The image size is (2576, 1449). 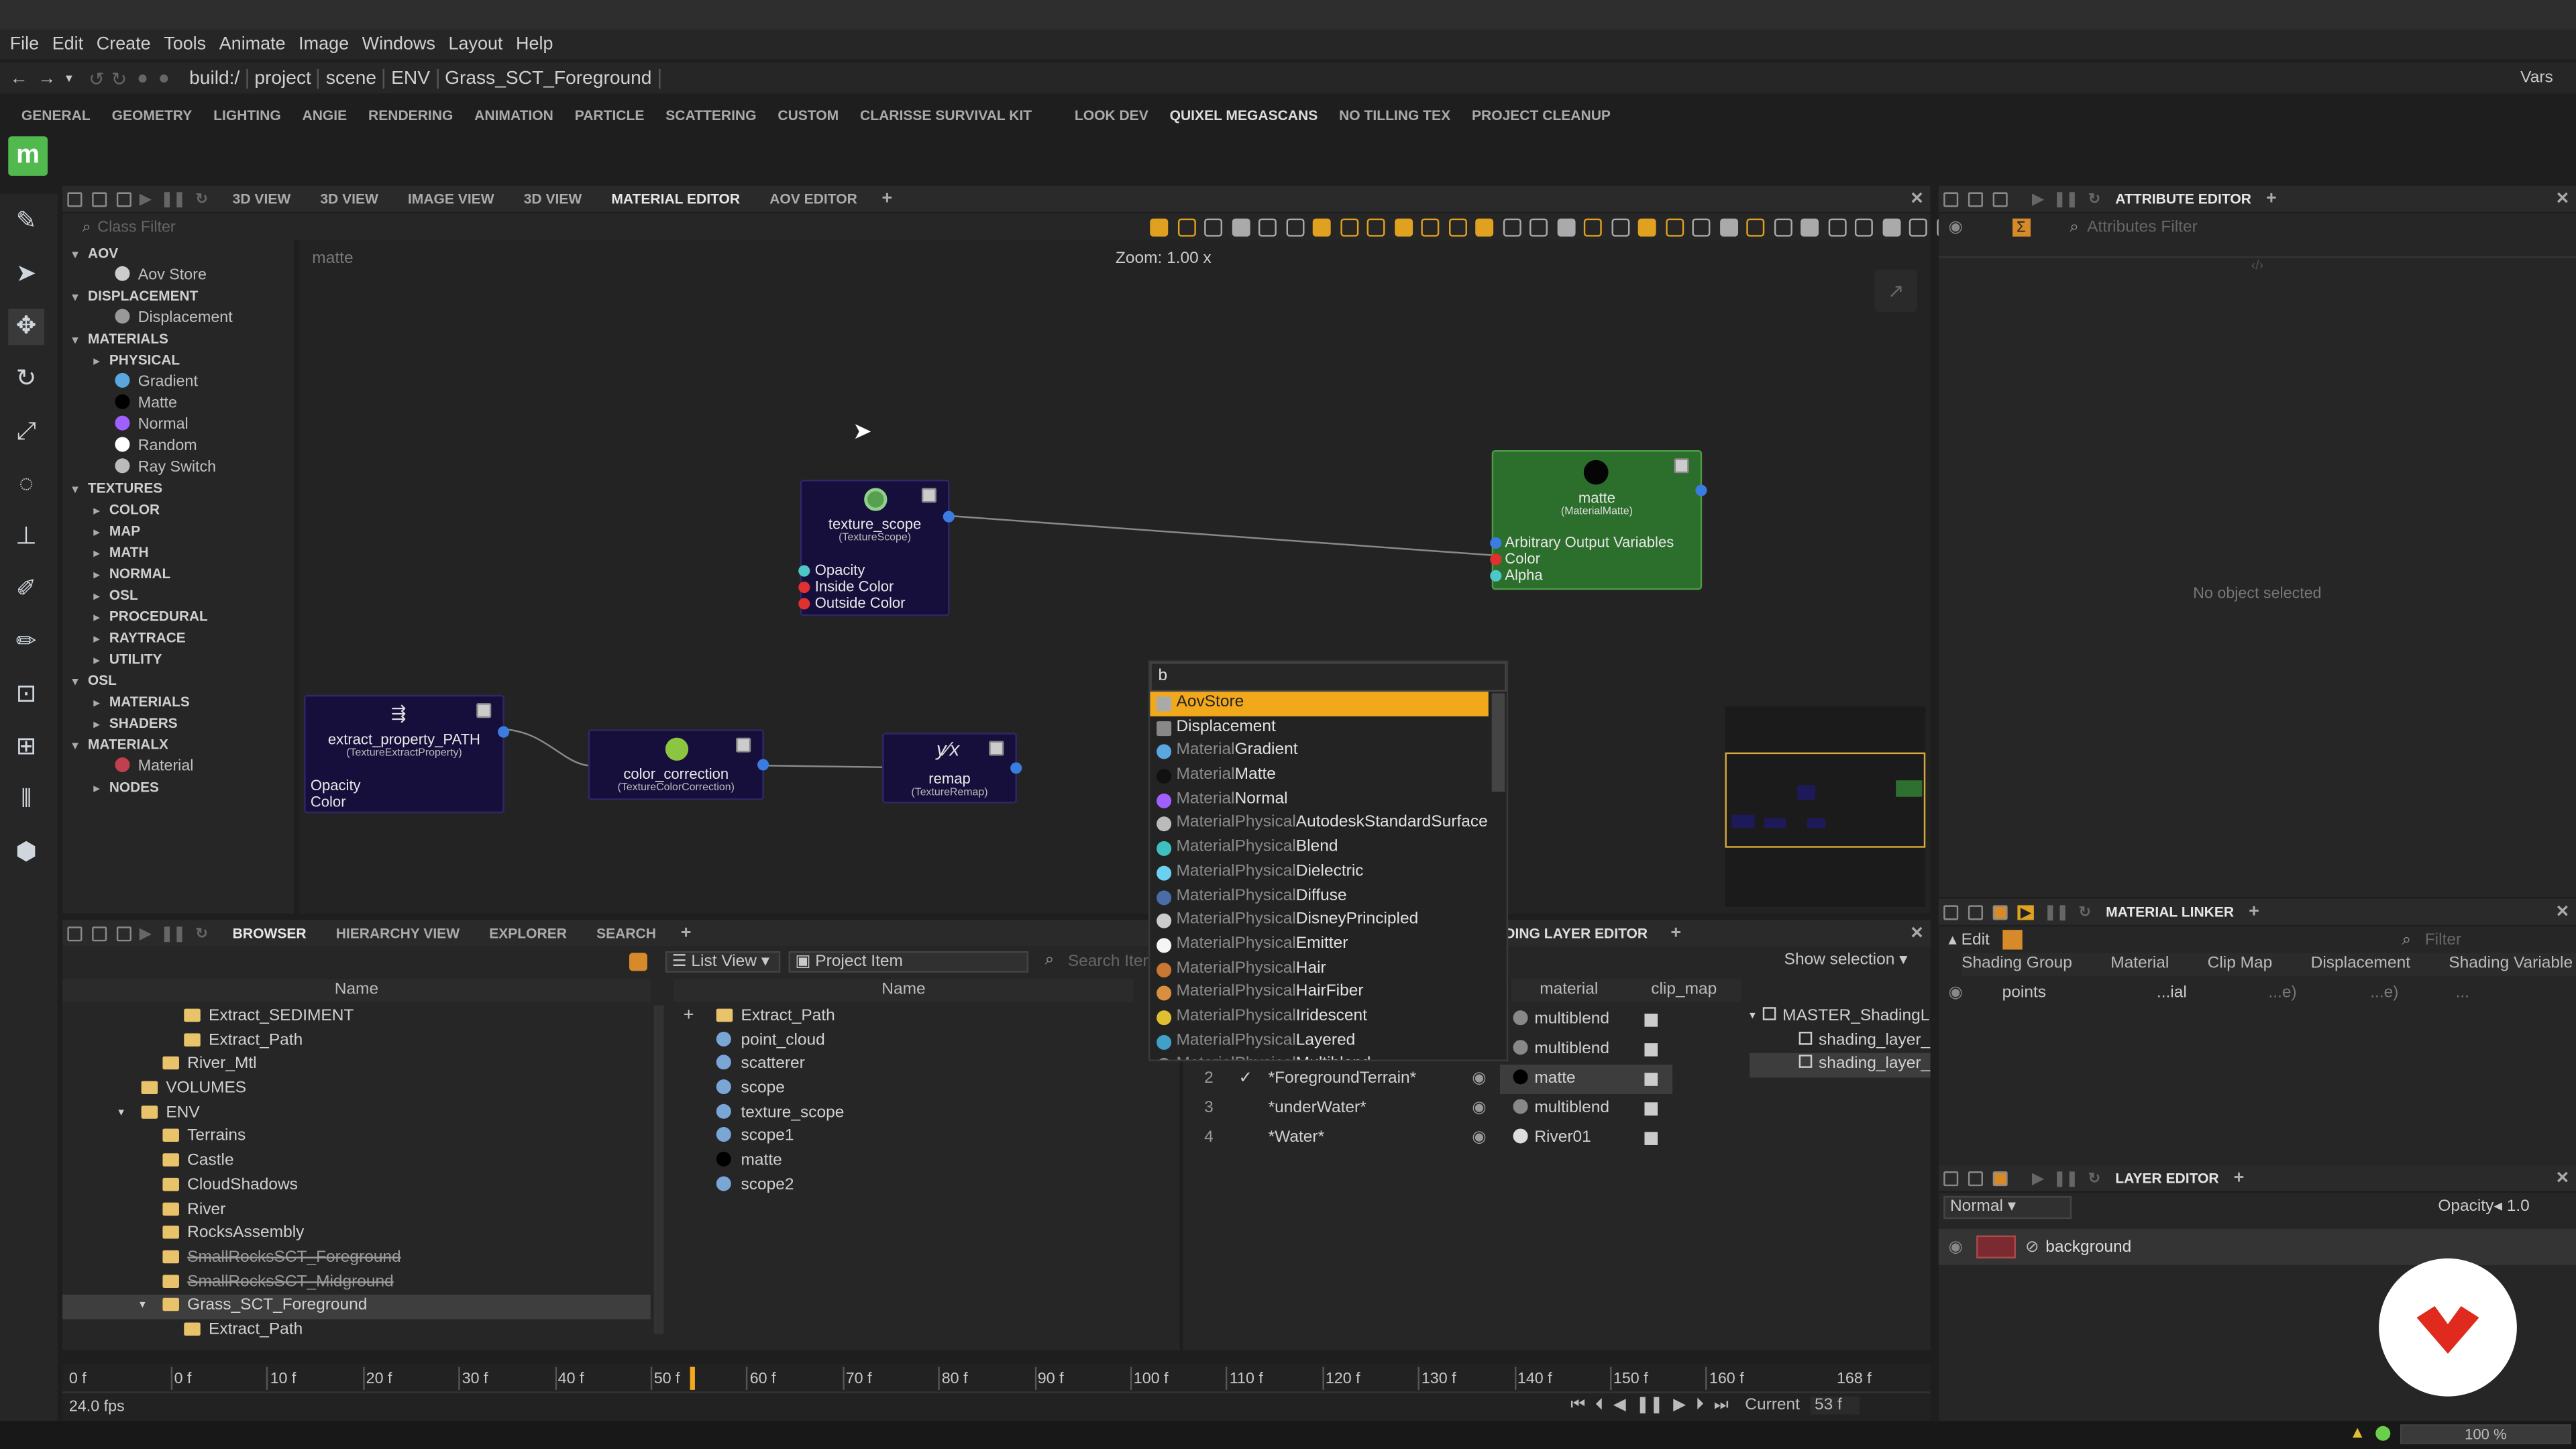 I want to click on collapse-arrow-icon: ▾, so click(x=143, y=1307).